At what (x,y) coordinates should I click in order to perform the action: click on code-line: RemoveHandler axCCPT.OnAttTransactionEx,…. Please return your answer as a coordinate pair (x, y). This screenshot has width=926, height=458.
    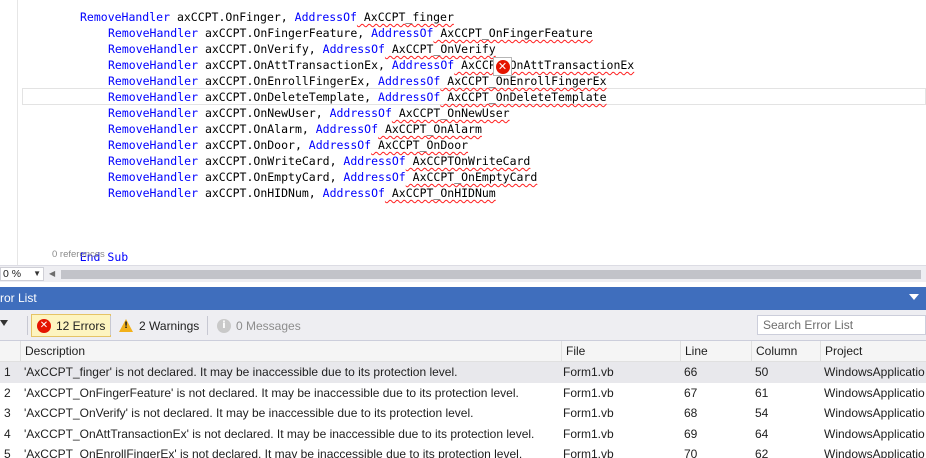
    Looking at the image, I should click on (371, 65).